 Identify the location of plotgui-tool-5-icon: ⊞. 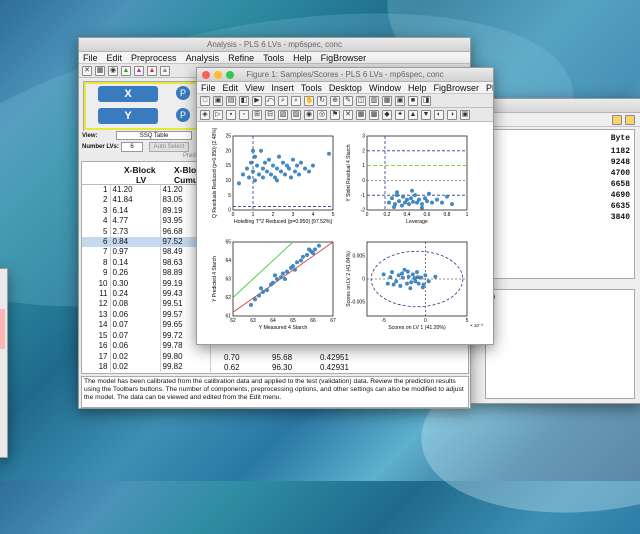
(257, 115).